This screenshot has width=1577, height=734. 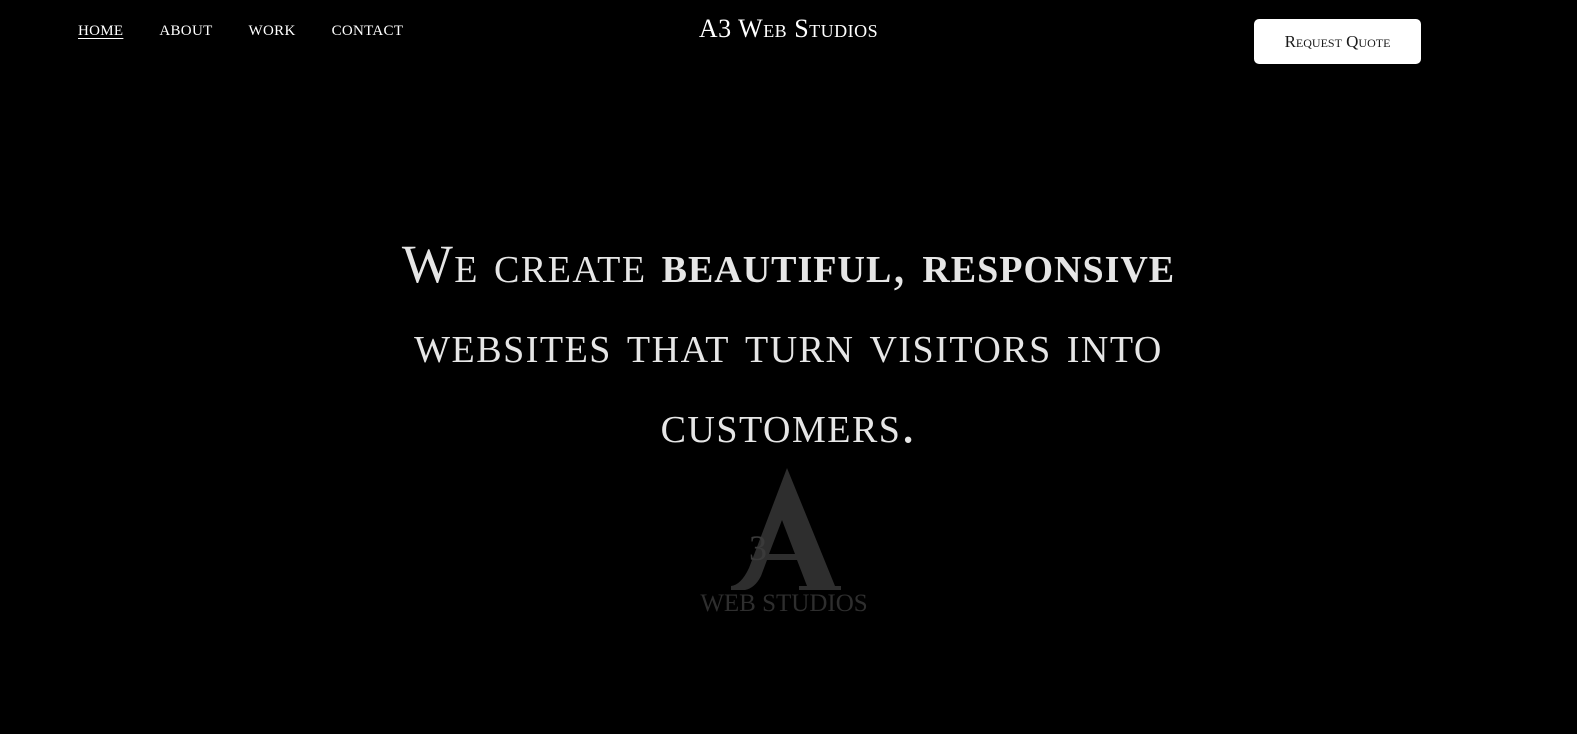 I want to click on hero-bold-responsive: responsive, so click(x=1049, y=264).